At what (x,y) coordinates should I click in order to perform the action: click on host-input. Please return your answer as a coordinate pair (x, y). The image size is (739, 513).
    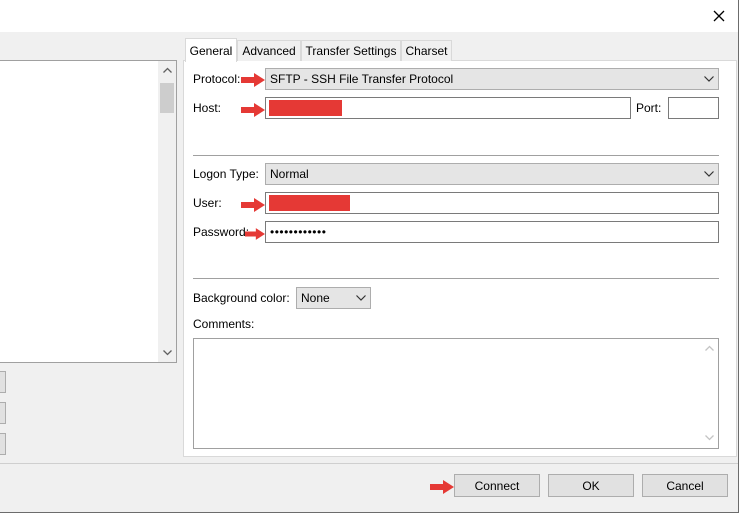
    Looking at the image, I should click on (448, 108).